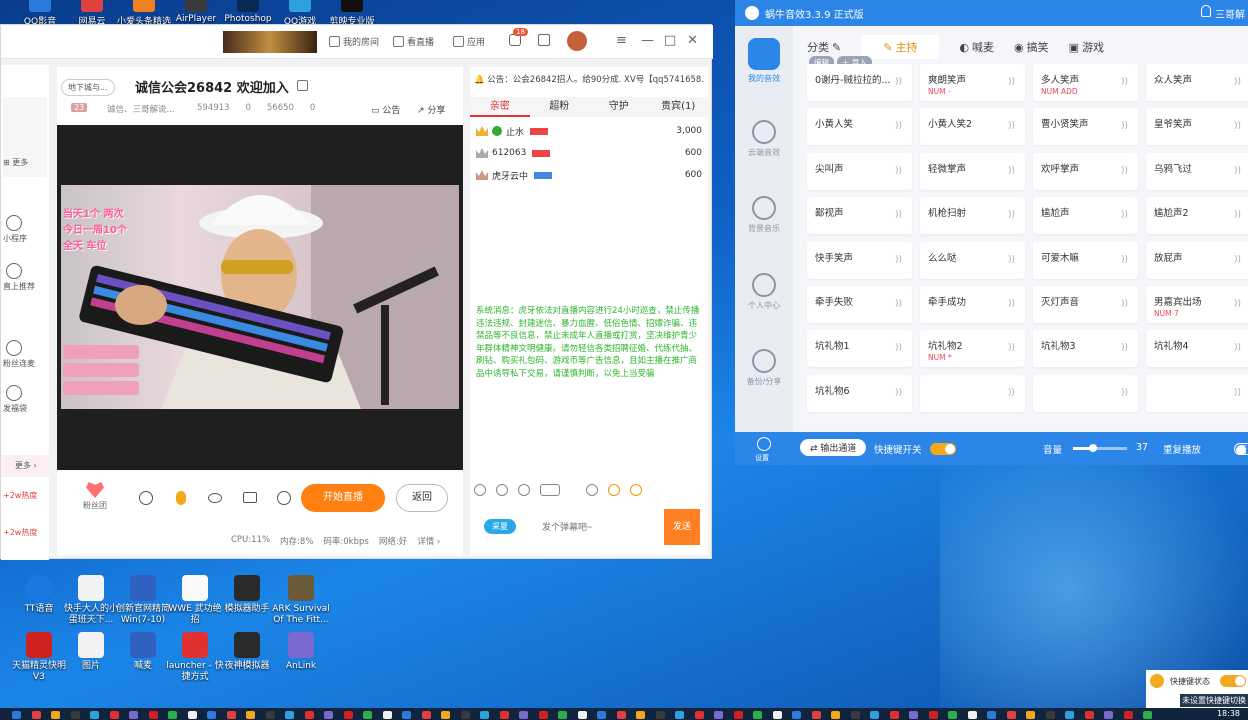 This screenshot has height=720, width=1248. I want to click on desktop-icon: 小爱头条精选, so click(144, 13).